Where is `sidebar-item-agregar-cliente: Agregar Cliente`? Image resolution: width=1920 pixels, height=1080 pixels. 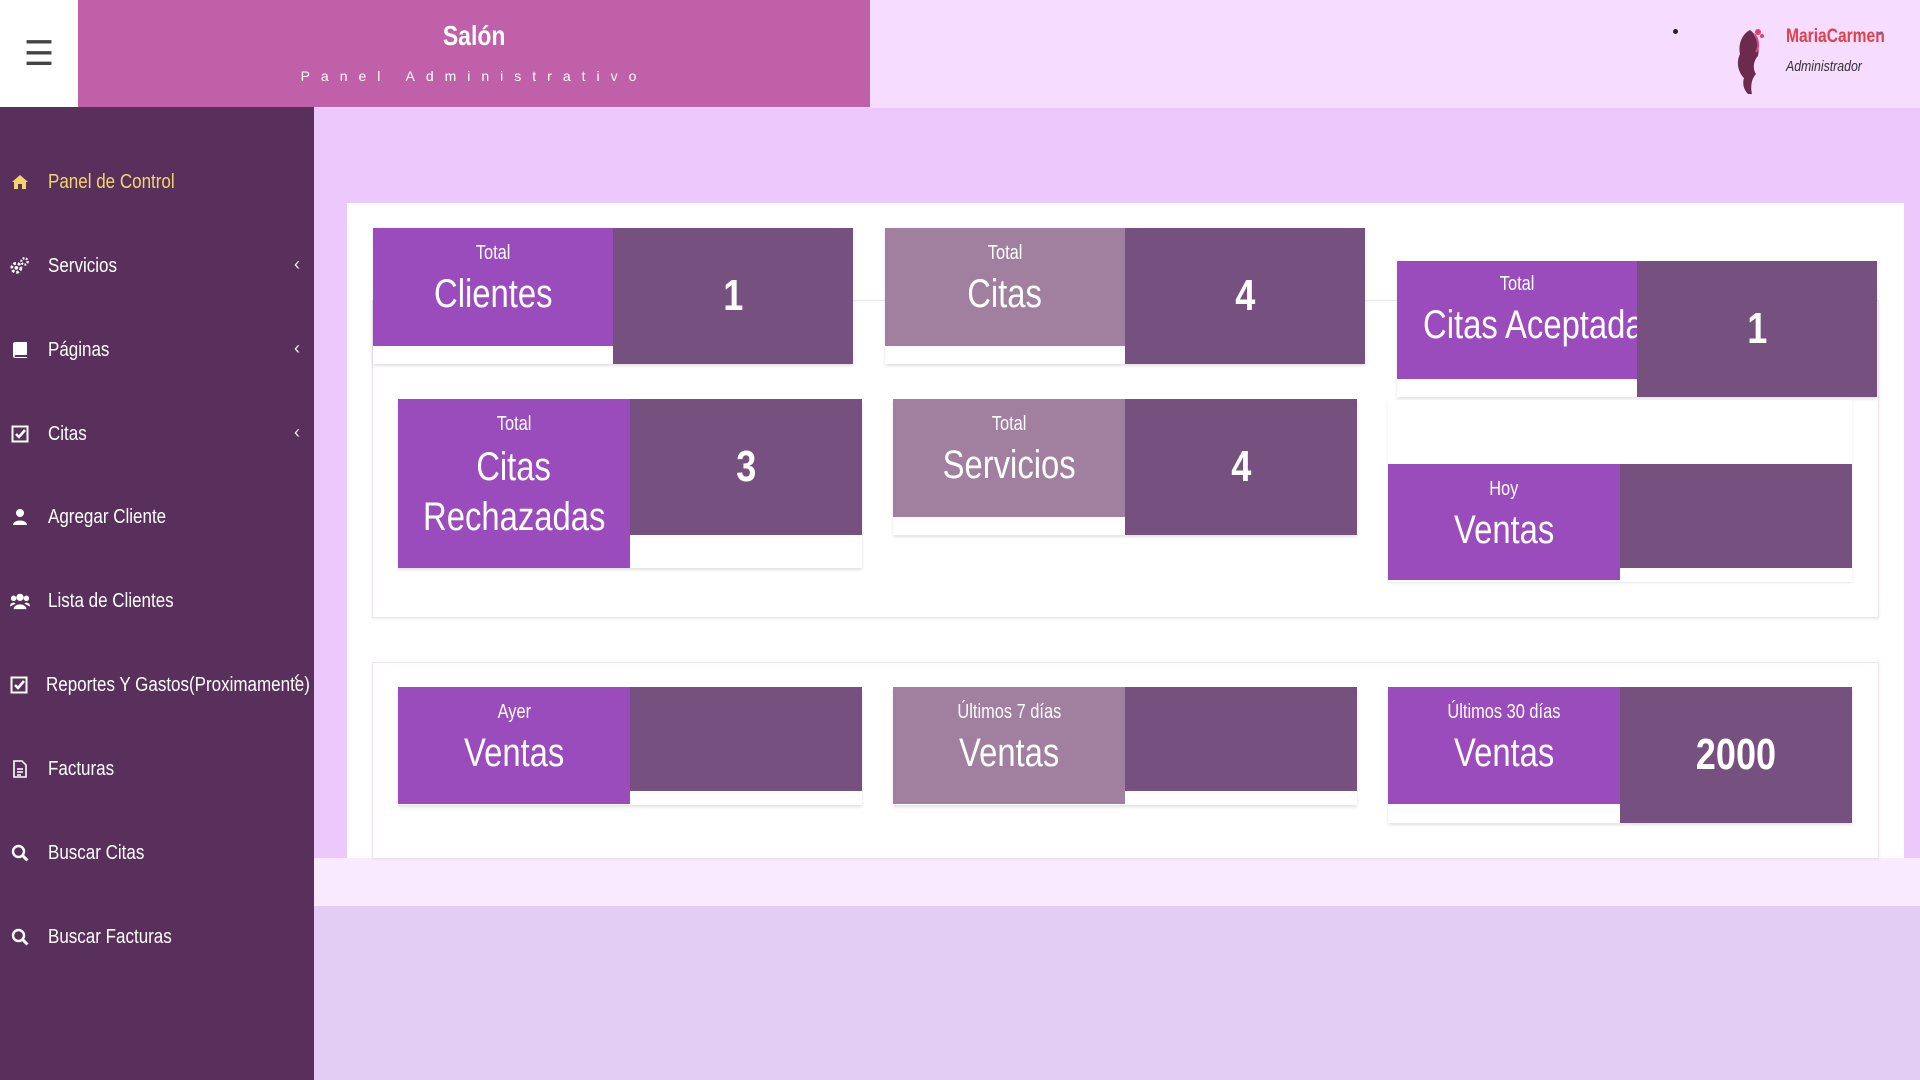 sidebar-item-agregar-cliente: Agregar Cliente is located at coordinates (157, 517).